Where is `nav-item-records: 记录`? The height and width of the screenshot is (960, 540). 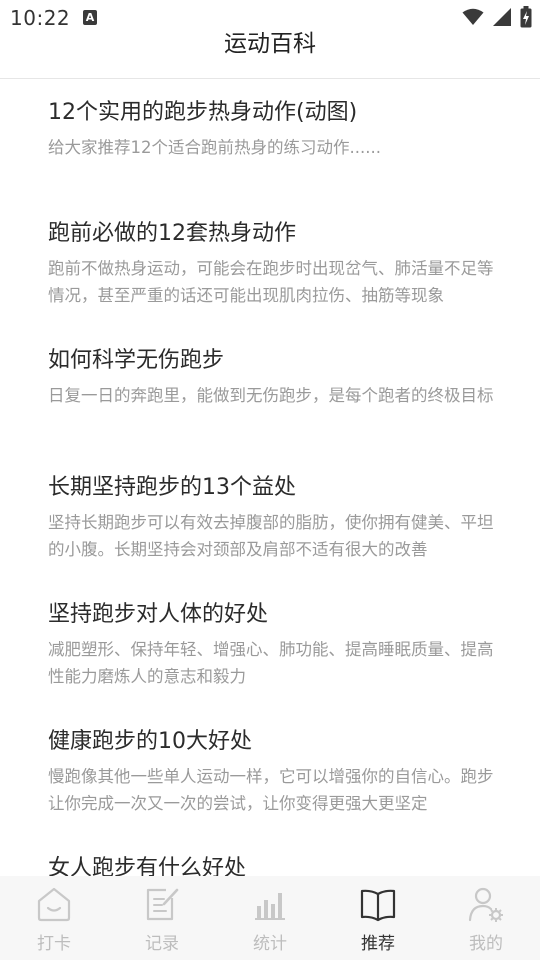
nav-item-records: 记录 is located at coordinates (162, 918).